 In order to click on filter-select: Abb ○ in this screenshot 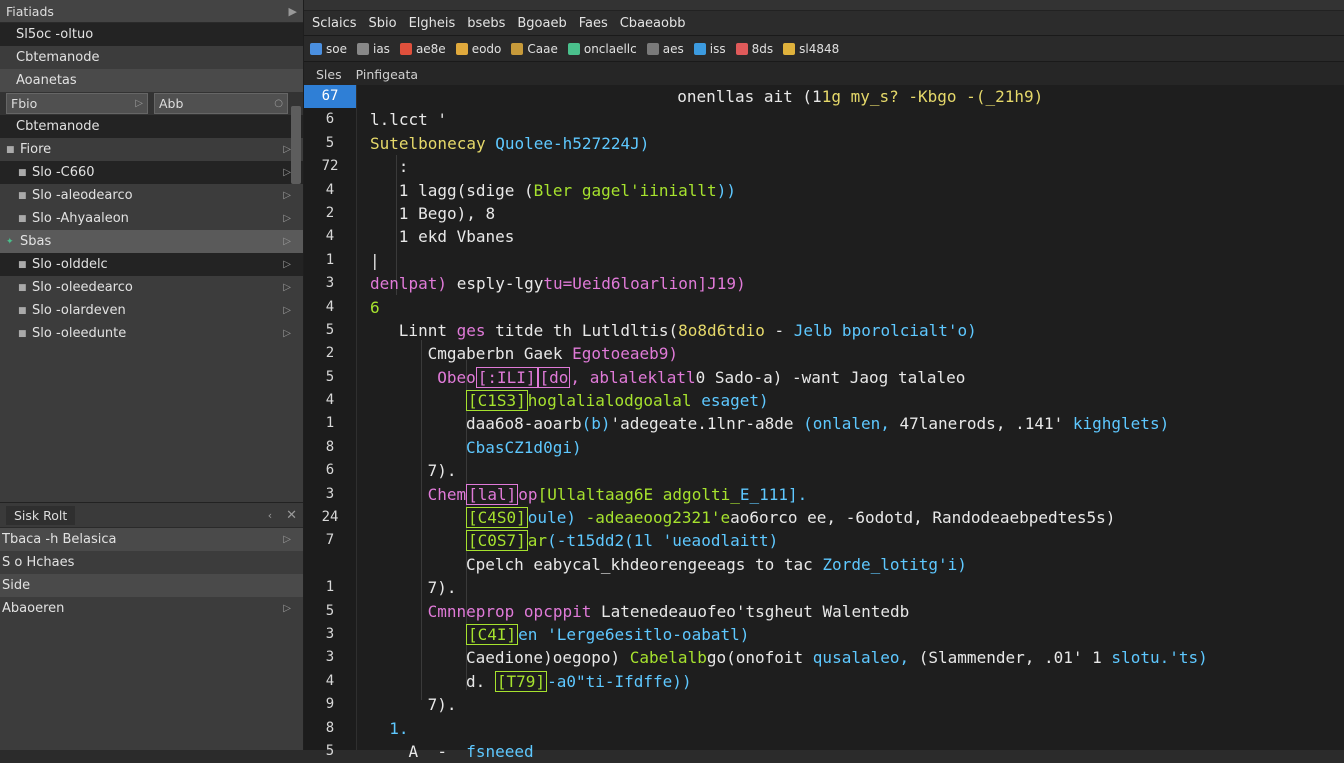, I will do `click(221, 103)`.